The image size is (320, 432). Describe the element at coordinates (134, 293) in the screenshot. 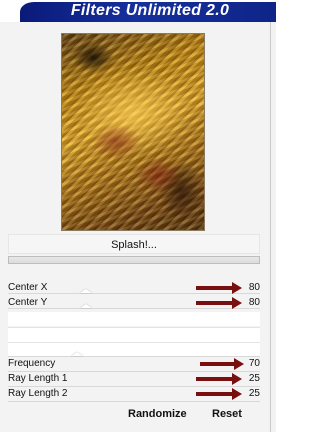

I see `slider-track-center-x` at that location.